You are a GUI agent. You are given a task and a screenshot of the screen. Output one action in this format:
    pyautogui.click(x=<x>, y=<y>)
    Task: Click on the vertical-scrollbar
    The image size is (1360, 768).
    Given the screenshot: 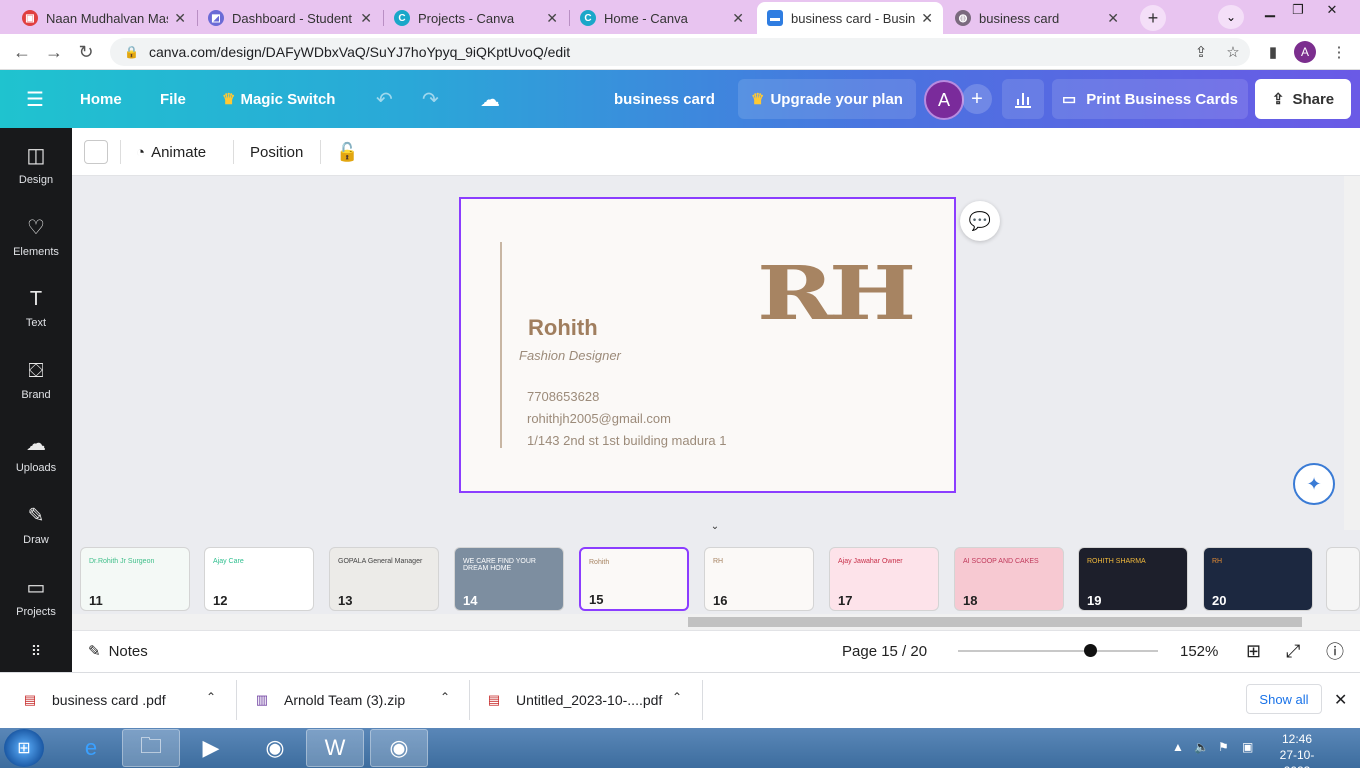 What is the action you would take?
    pyautogui.click(x=1352, y=353)
    